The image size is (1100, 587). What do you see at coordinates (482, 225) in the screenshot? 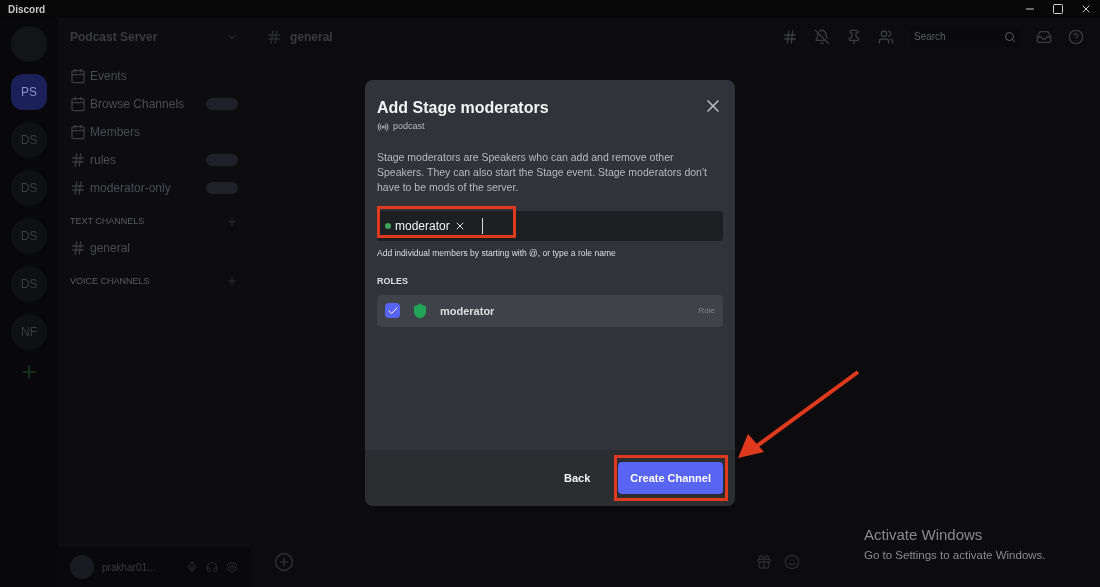
I see `text-cursor` at bounding box center [482, 225].